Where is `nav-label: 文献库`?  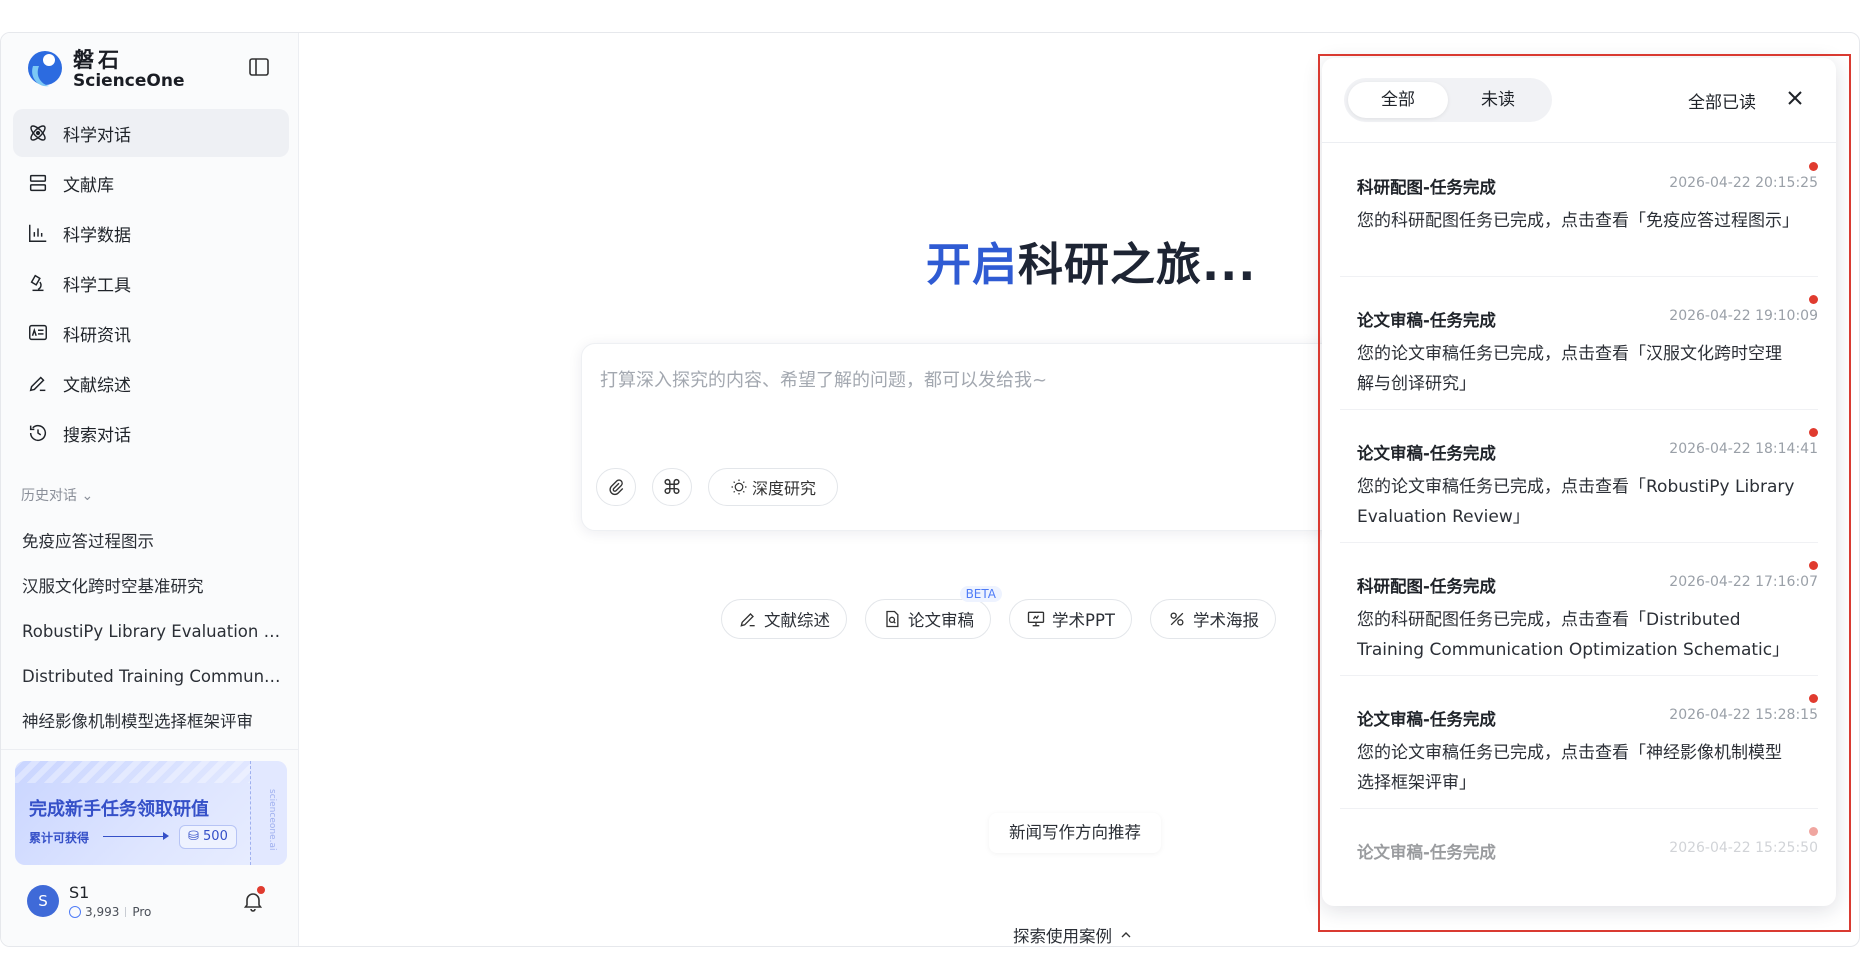 nav-label: 文献库 is located at coordinates (88, 185).